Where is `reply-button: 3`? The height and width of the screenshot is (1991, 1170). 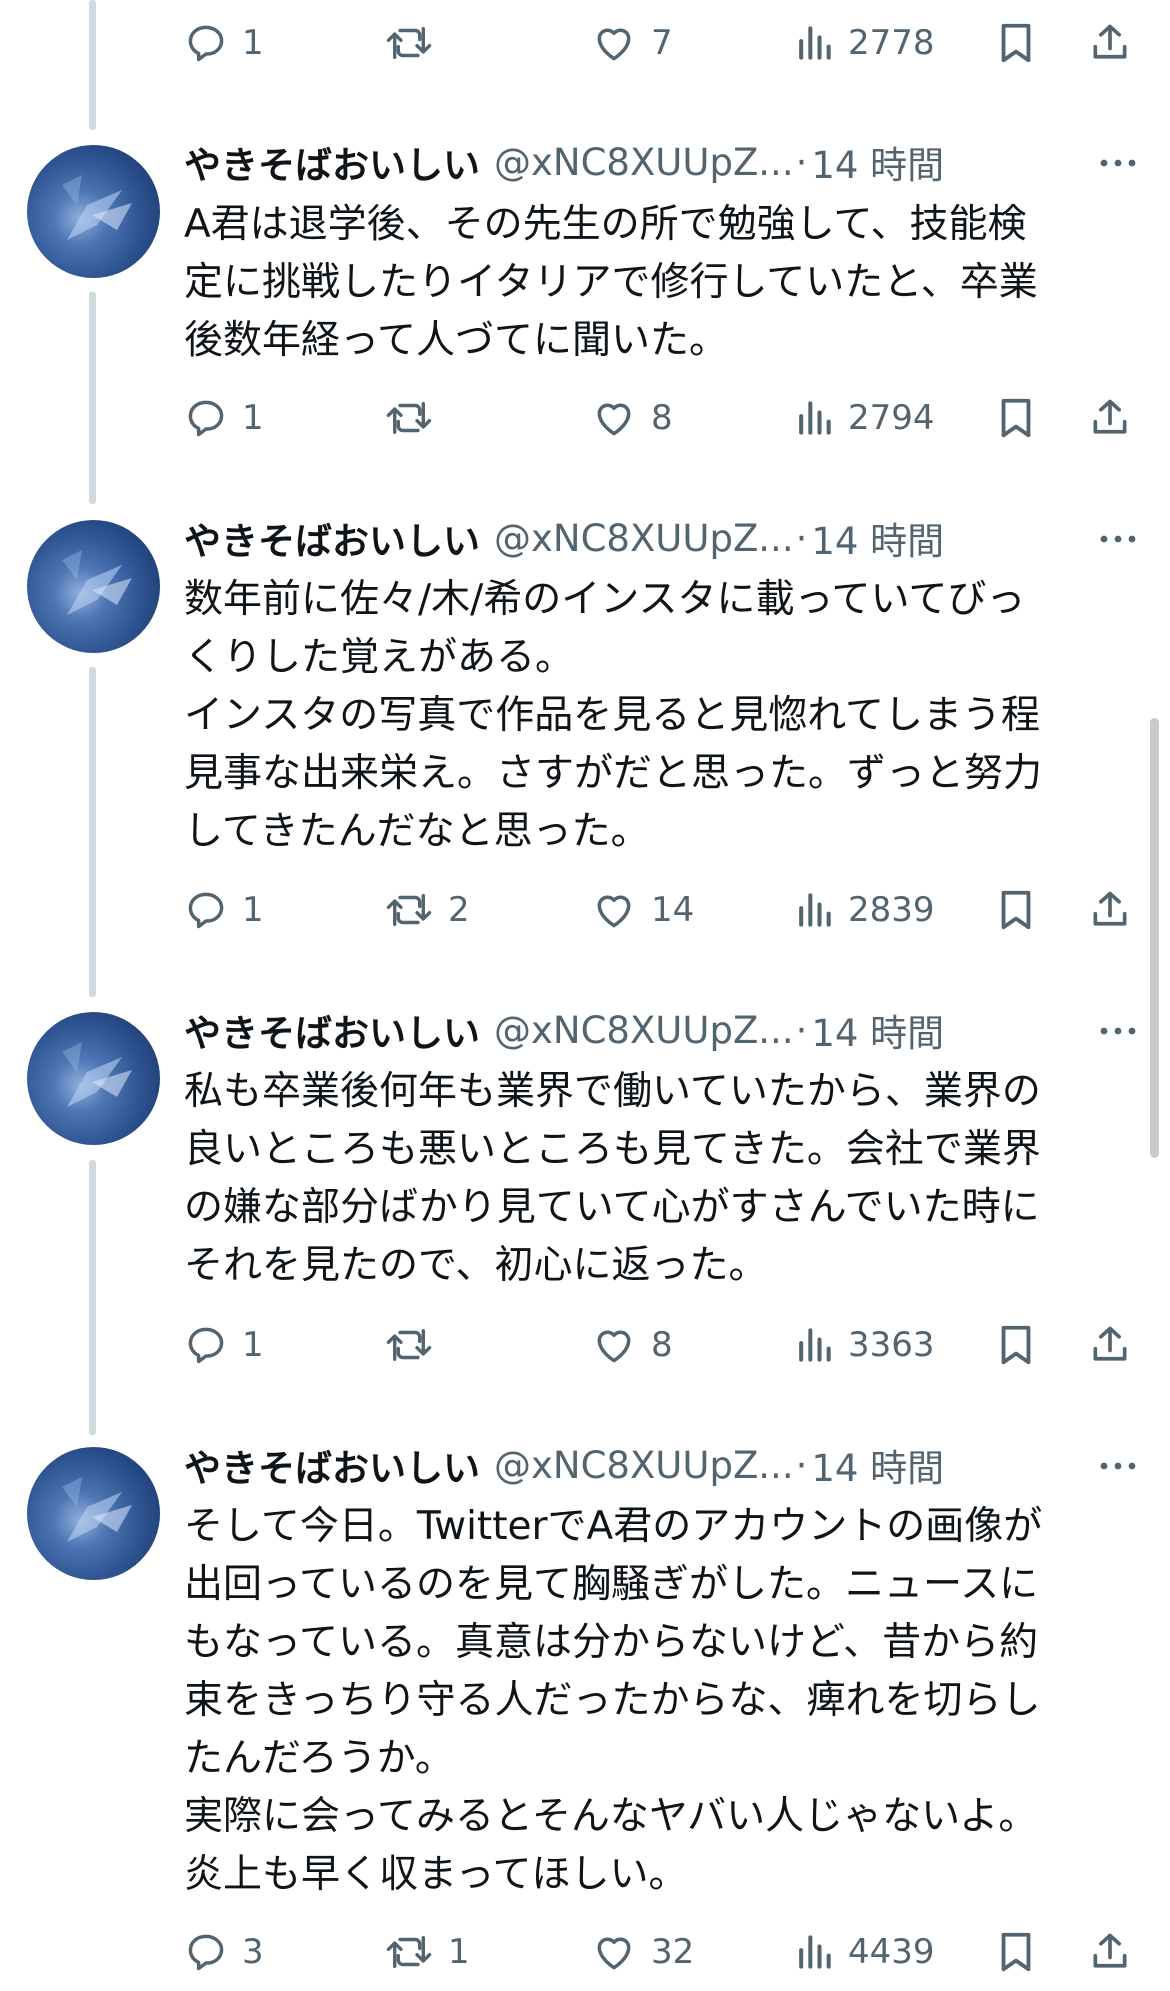
reply-button: 3 is located at coordinates (224, 1952).